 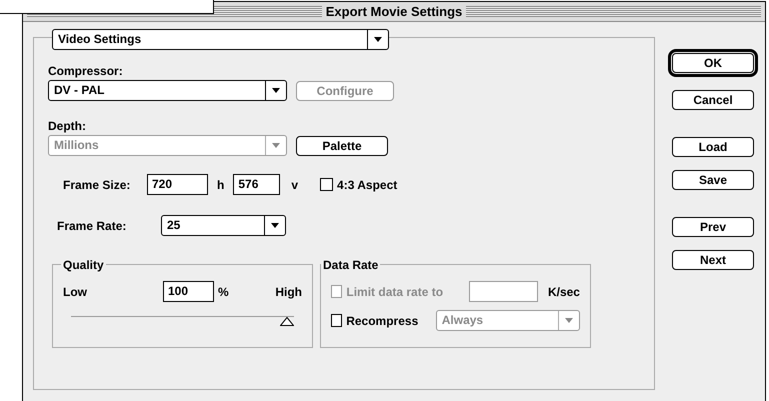 I want to click on unit-label: v, so click(x=294, y=185).